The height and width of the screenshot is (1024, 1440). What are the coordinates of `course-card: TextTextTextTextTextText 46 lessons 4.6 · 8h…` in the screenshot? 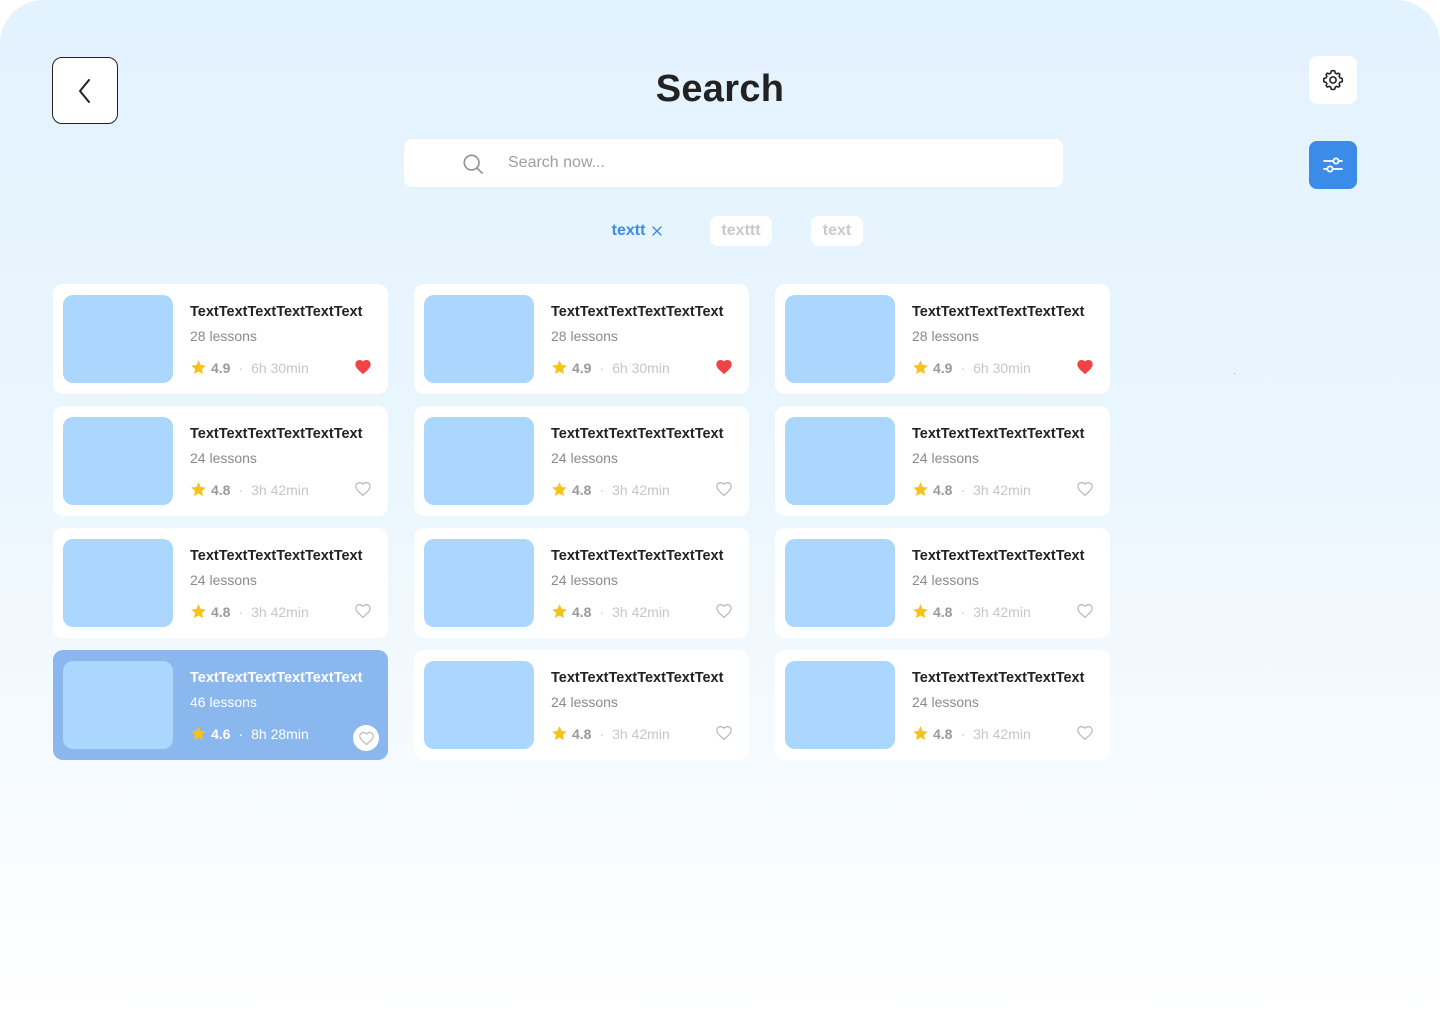 It's located at (220, 705).